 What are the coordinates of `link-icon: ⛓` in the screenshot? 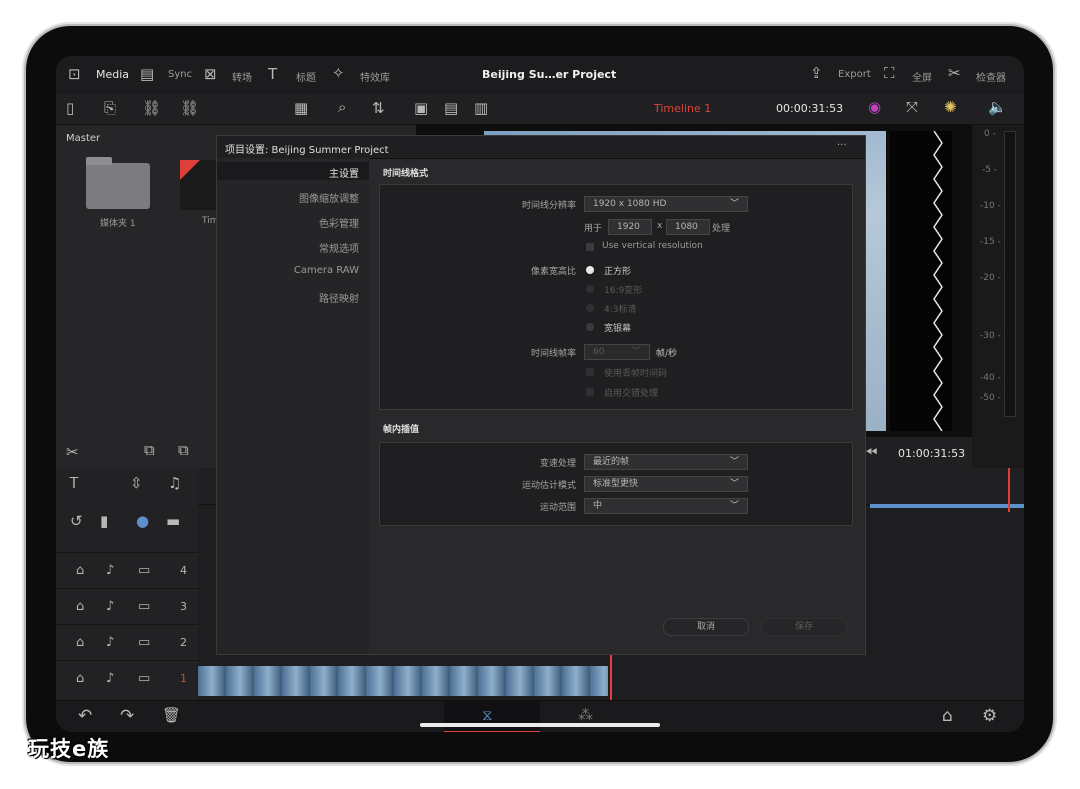 It's located at (151, 108).